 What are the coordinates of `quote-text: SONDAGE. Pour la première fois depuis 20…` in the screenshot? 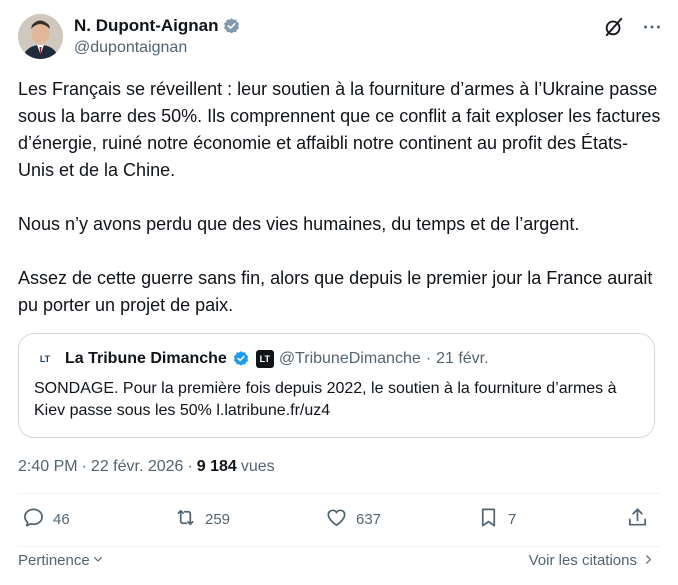 It's located at (325, 399).